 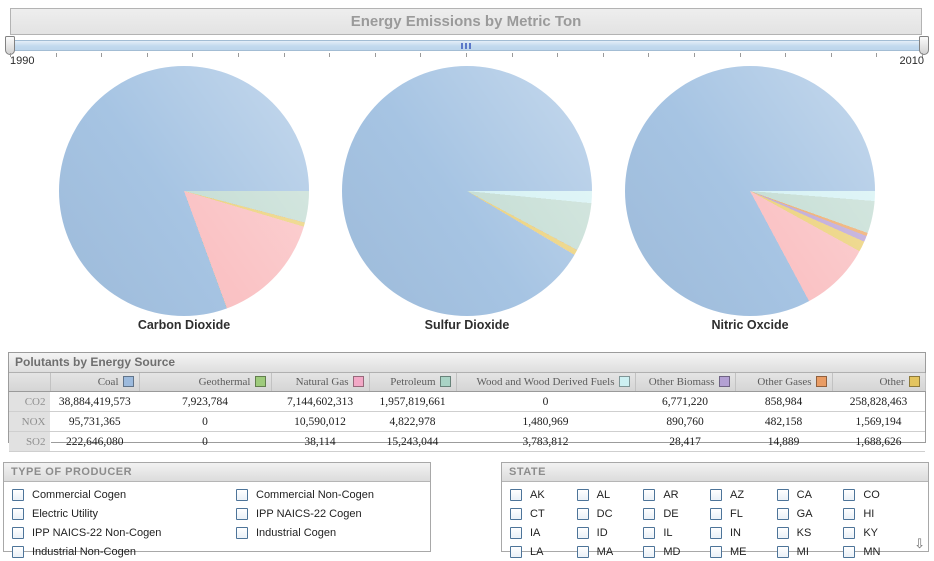 What do you see at coordinates (124, 514) in the screenshot?
I see `producer-checkbox-electric-utility: Electric Utility` at bounding box center [124, 514].